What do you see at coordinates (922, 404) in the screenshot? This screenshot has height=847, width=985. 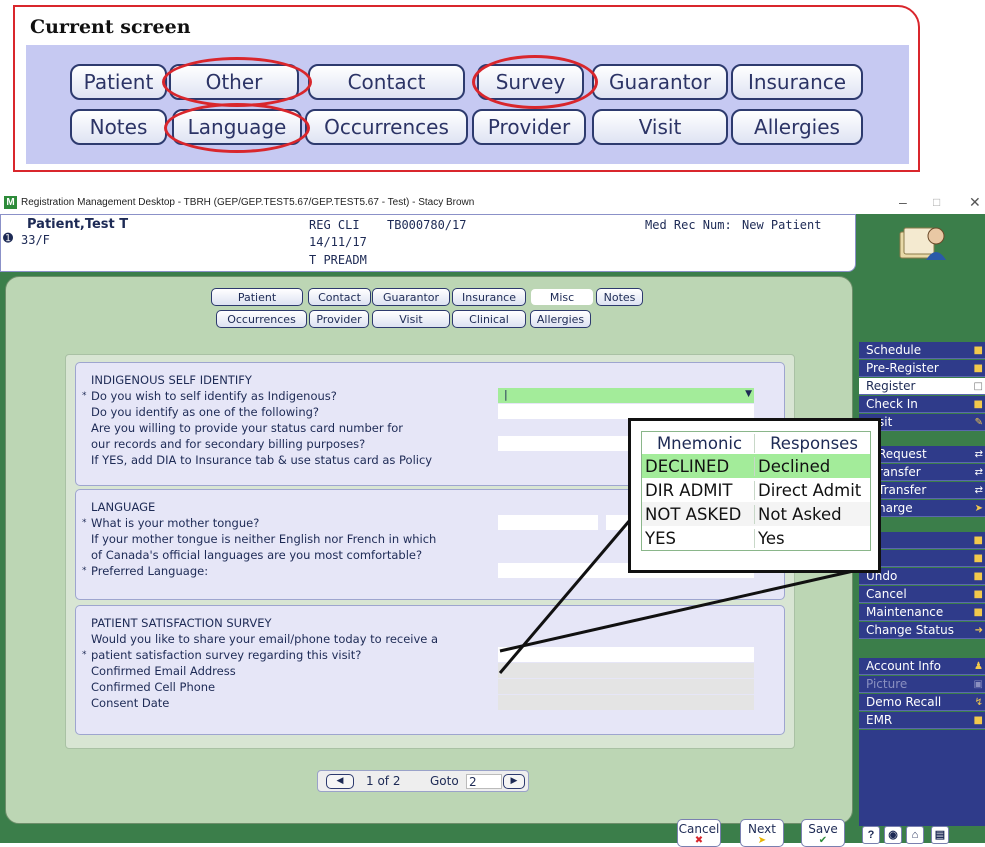 I see `action-check-in: Check In ■` at bounding box center [922, 404].